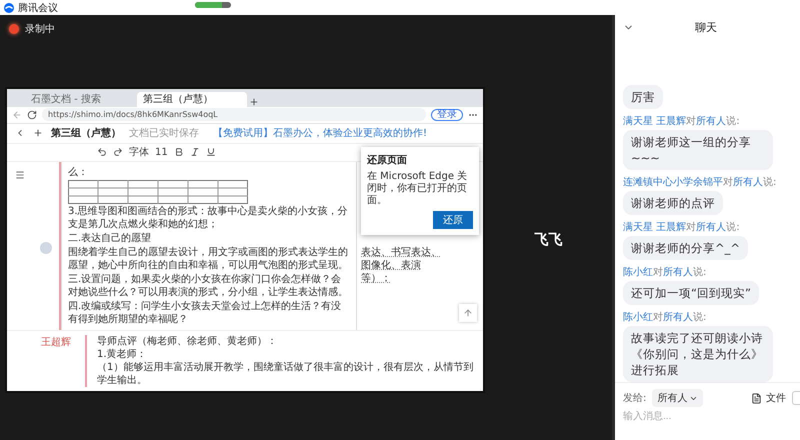  Describe the element at coordinates (691, 293) in the screenshot. I see `message-bubble: 还可加一项“回到现实”` at that location.